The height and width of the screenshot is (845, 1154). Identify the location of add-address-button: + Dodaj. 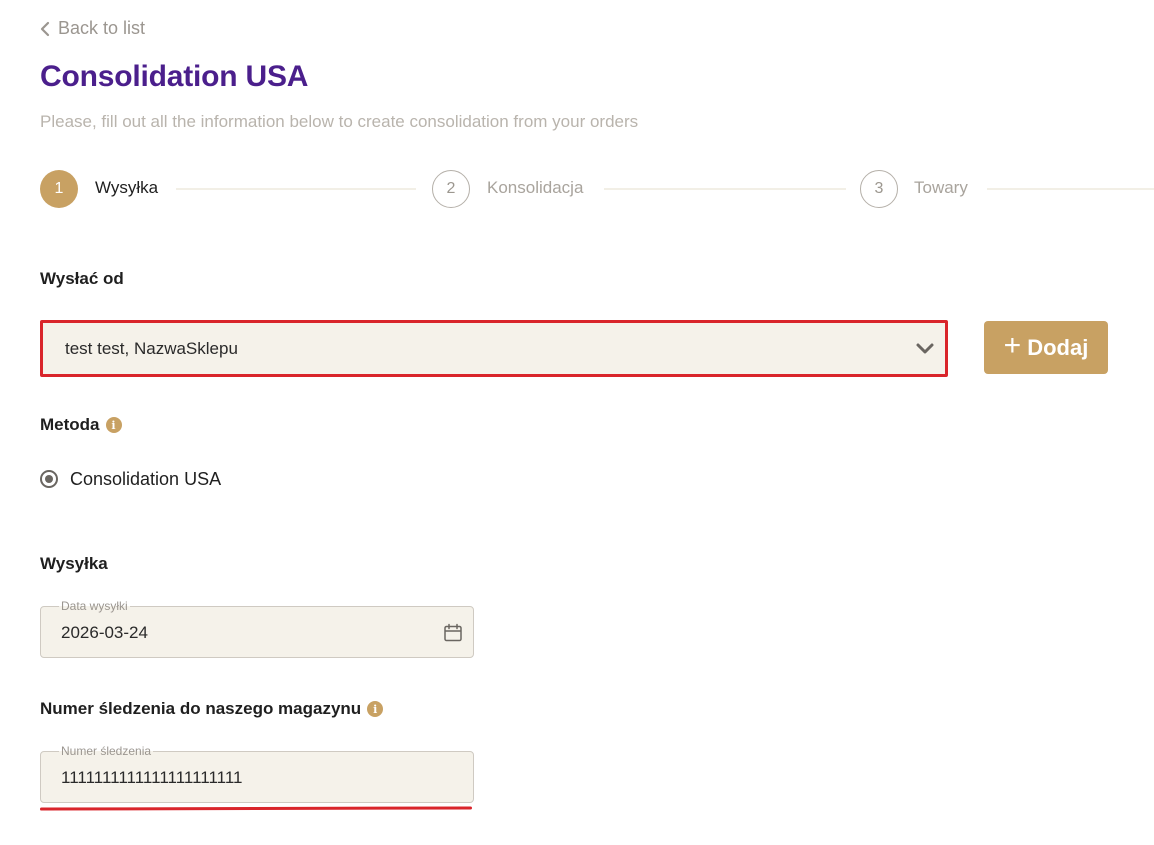
(1046, 347).